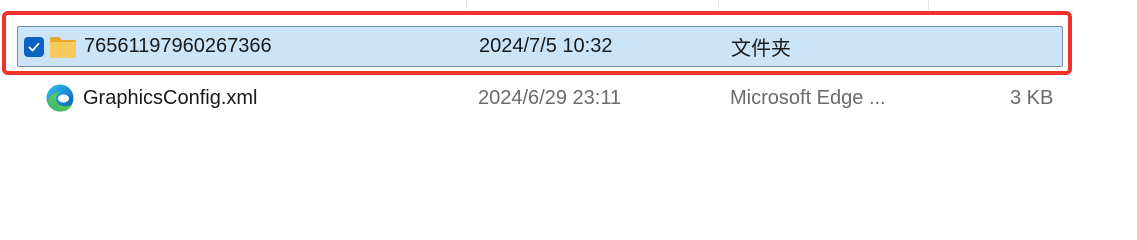 The height and width of the screenshot is (240, 1137). I want to click on file-size: 3 KB, so click(1032, 98).